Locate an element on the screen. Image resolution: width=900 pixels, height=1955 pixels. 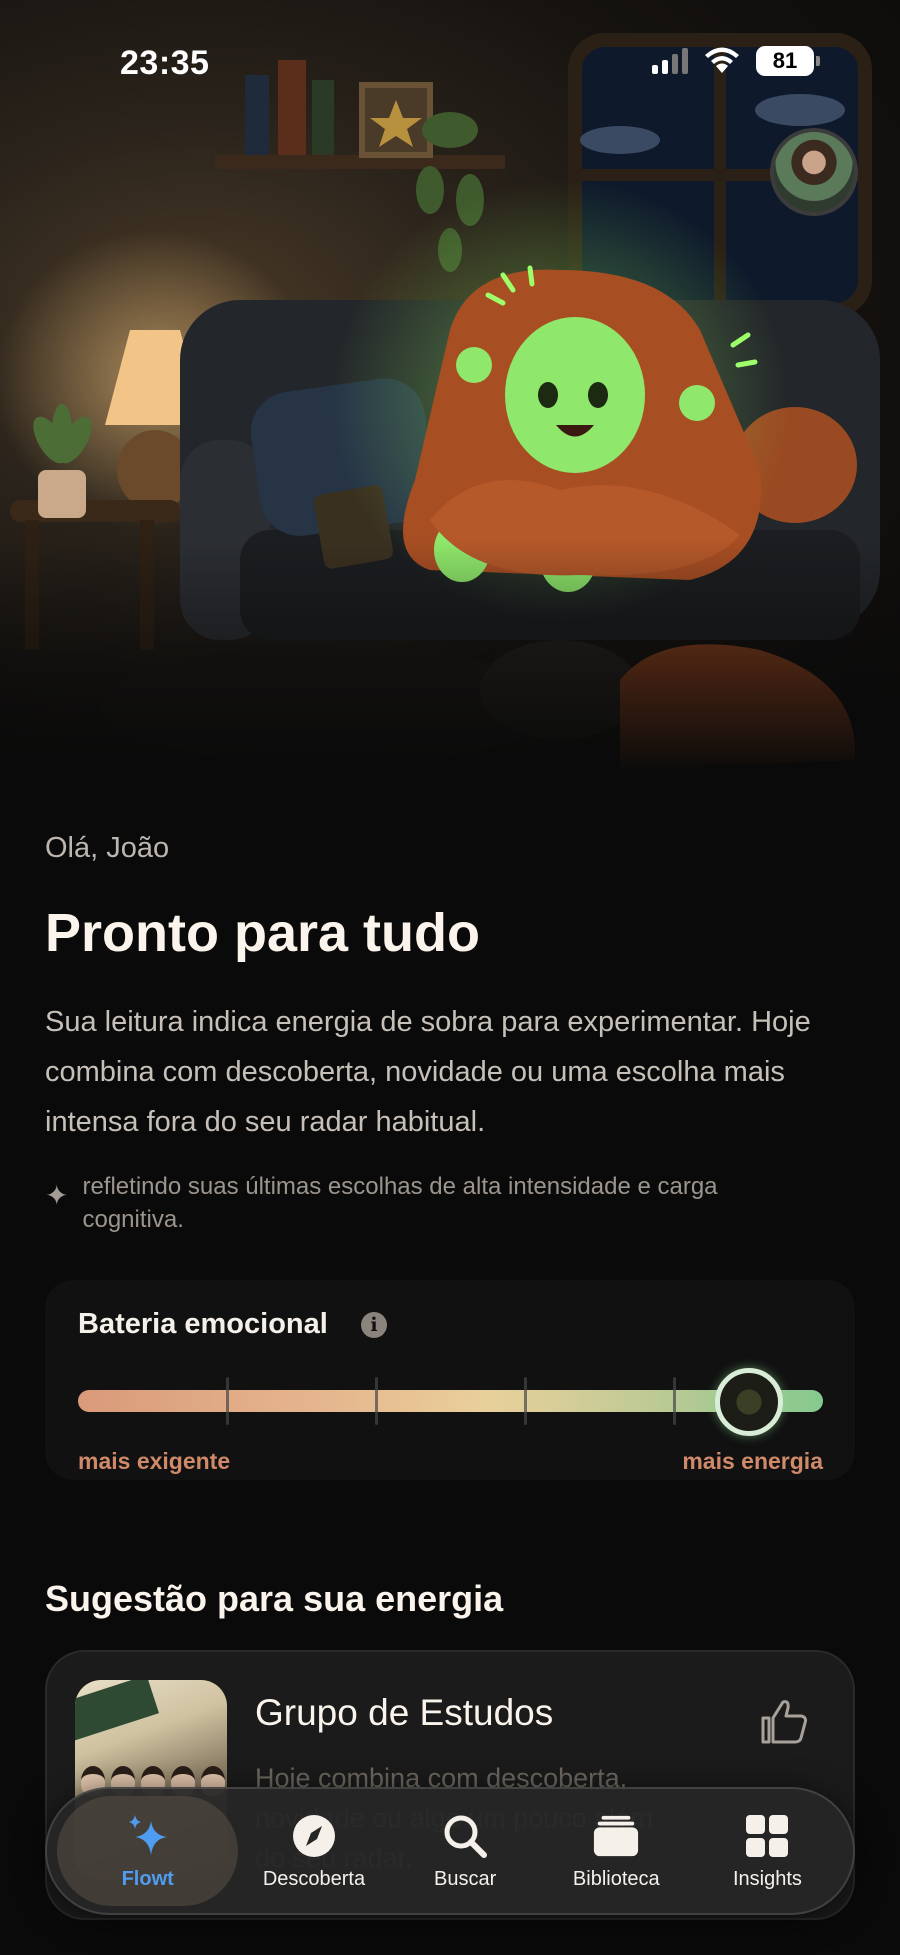
profile-avatar is located at coordinates (814, 172).